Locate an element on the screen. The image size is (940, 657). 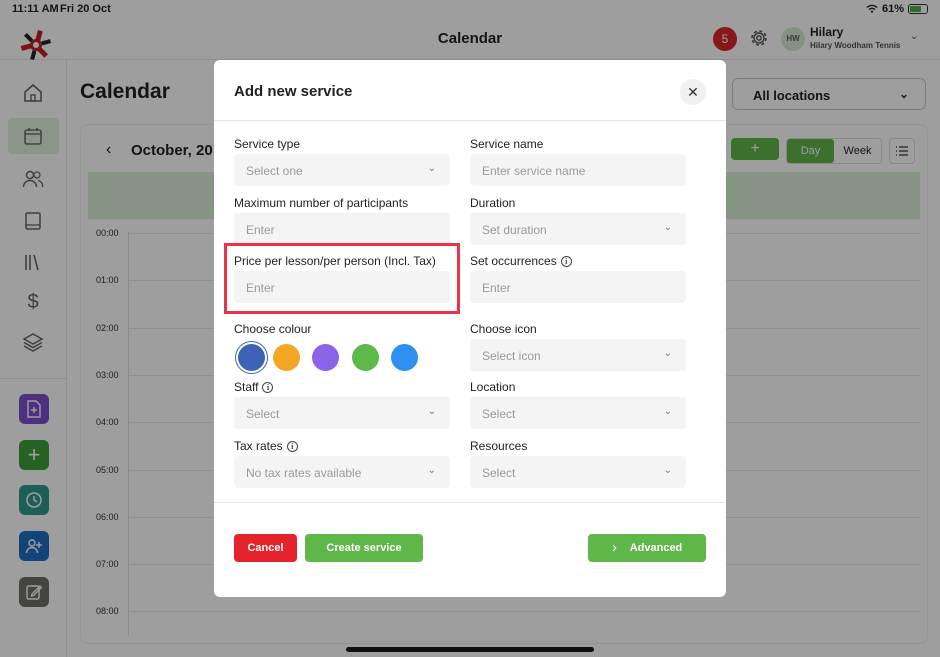
dialog-divider-top is located at coordinates (470, 120).